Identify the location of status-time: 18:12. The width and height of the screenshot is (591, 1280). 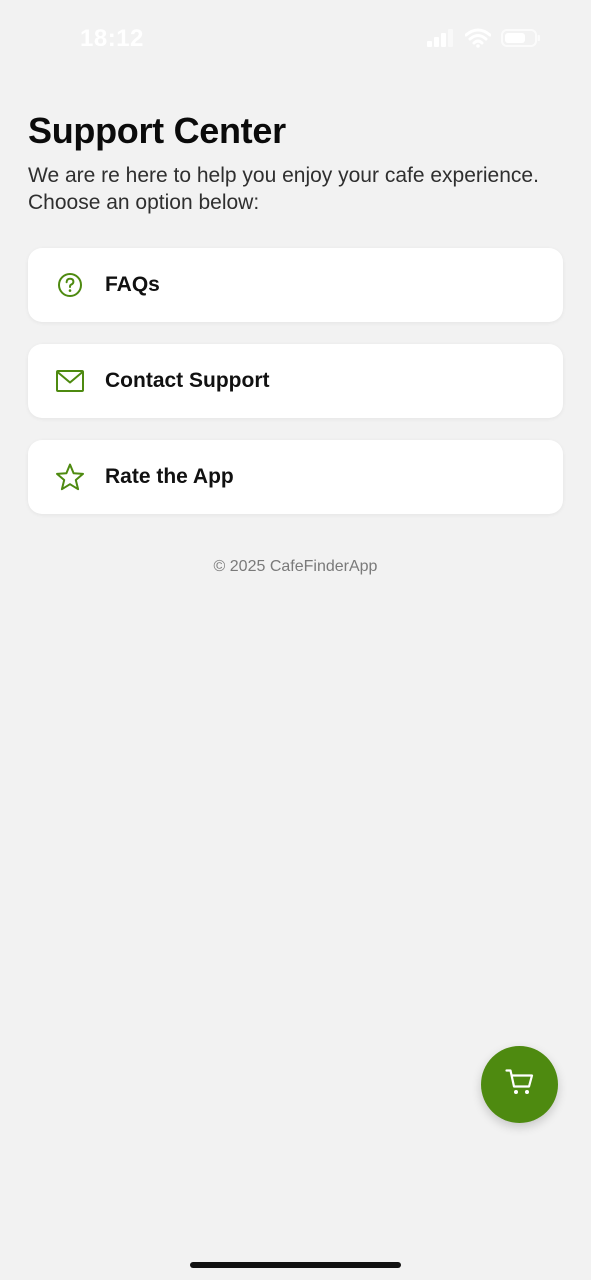
(112, 38).